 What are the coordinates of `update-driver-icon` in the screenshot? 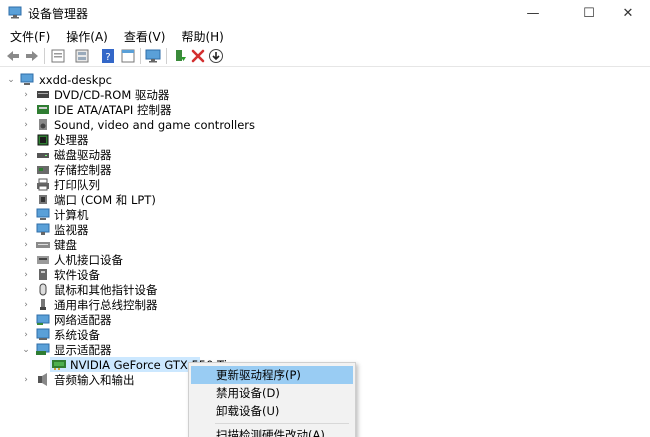 It's located at (82, 56).